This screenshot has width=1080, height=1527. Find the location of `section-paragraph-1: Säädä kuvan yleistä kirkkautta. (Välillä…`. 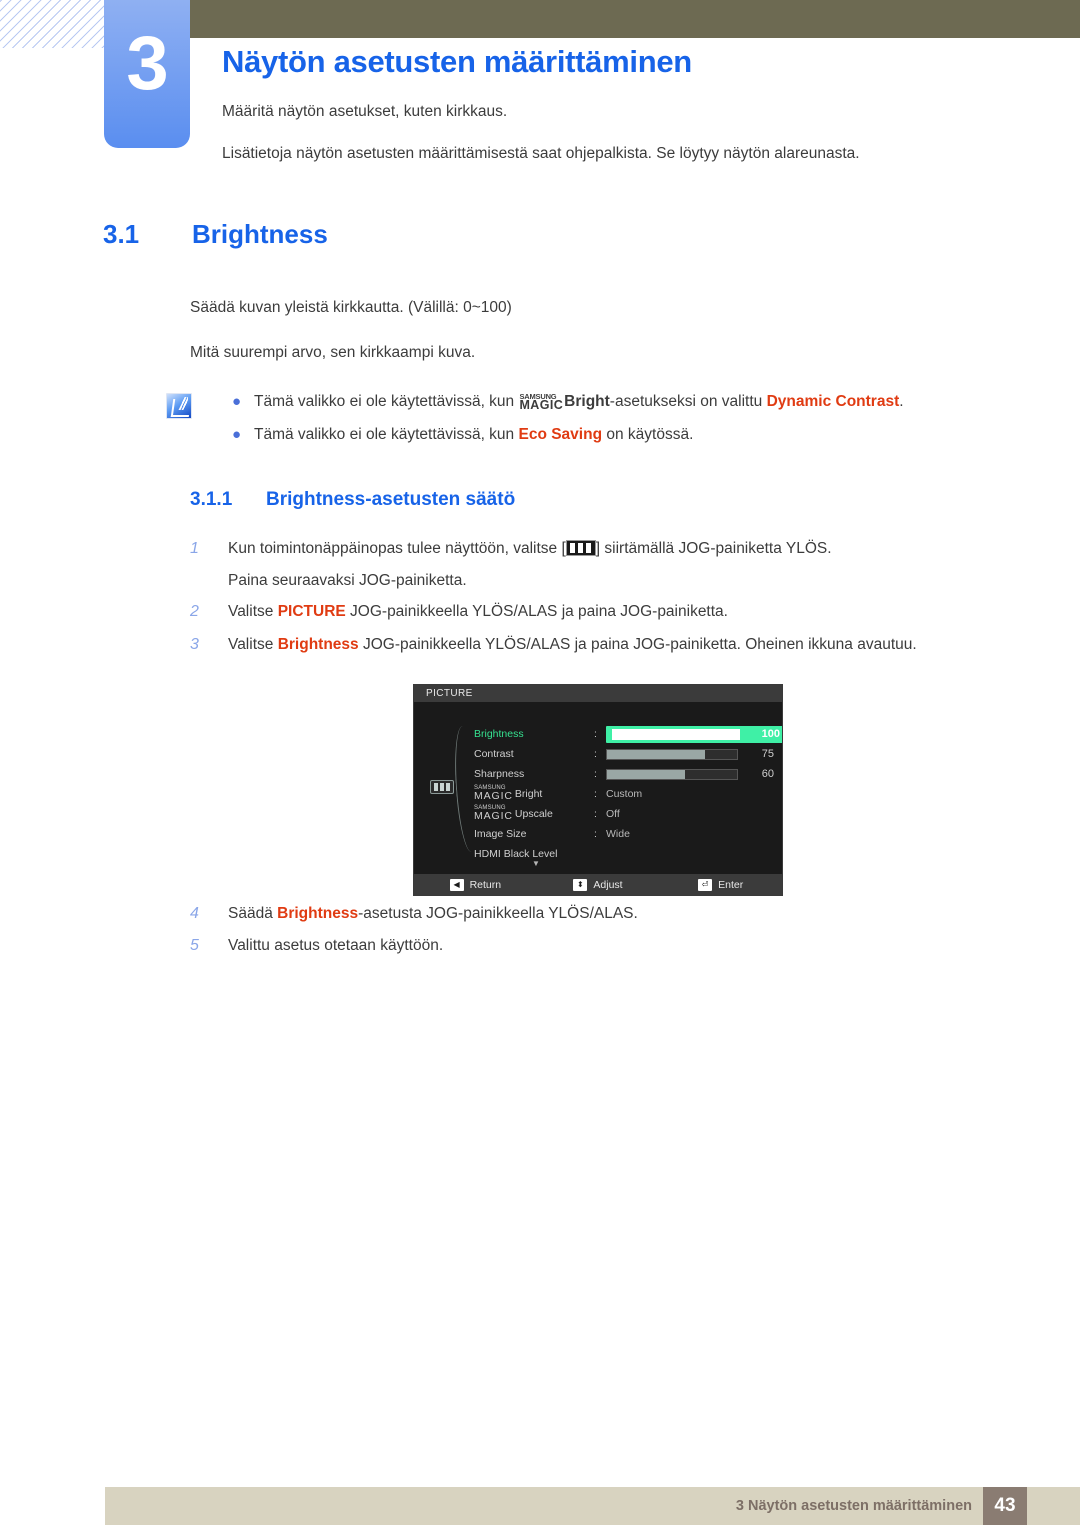

section-paragraph-1: Säädä kuvan yleistä kirkkautta. (Välillä… is located at coordinates (351, 307).